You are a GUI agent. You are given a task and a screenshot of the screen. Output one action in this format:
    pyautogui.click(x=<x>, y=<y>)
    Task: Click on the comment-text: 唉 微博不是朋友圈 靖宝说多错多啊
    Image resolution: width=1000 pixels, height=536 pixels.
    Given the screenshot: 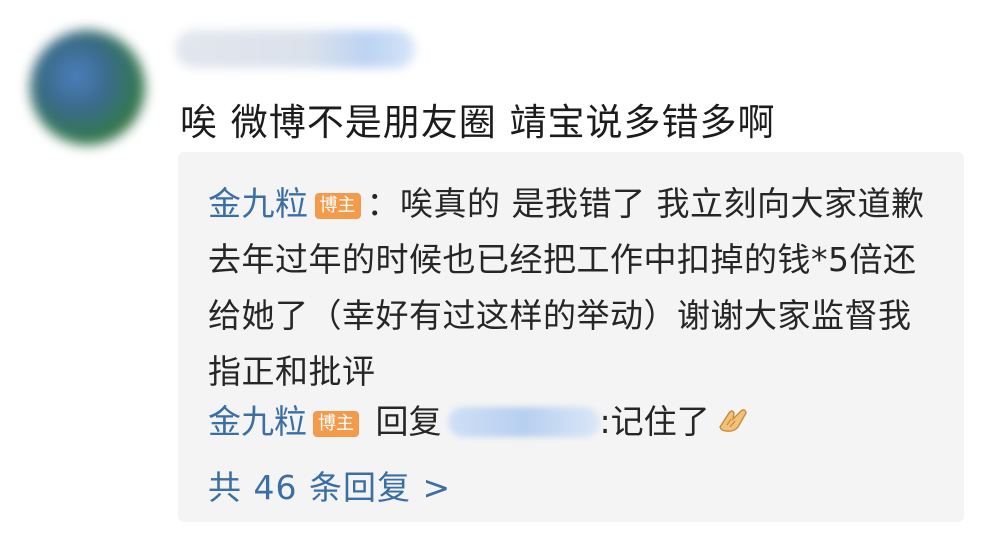 What is the action you would take?
    pyautogui.click(x=478, y=122)
    